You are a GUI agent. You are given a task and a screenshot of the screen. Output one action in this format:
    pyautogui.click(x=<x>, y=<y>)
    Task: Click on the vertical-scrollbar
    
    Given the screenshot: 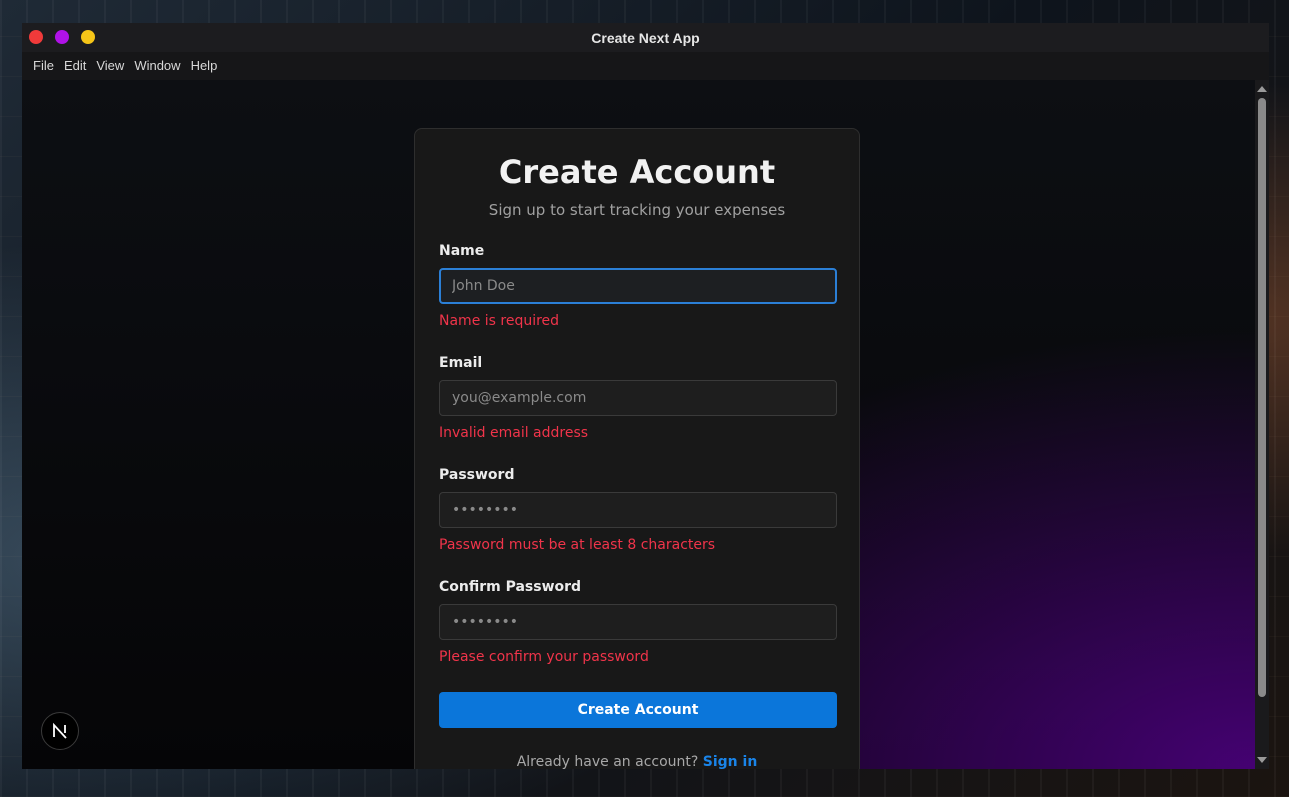 What is the action you would take?
    pyautogui.click(x=1262, y=424)
    